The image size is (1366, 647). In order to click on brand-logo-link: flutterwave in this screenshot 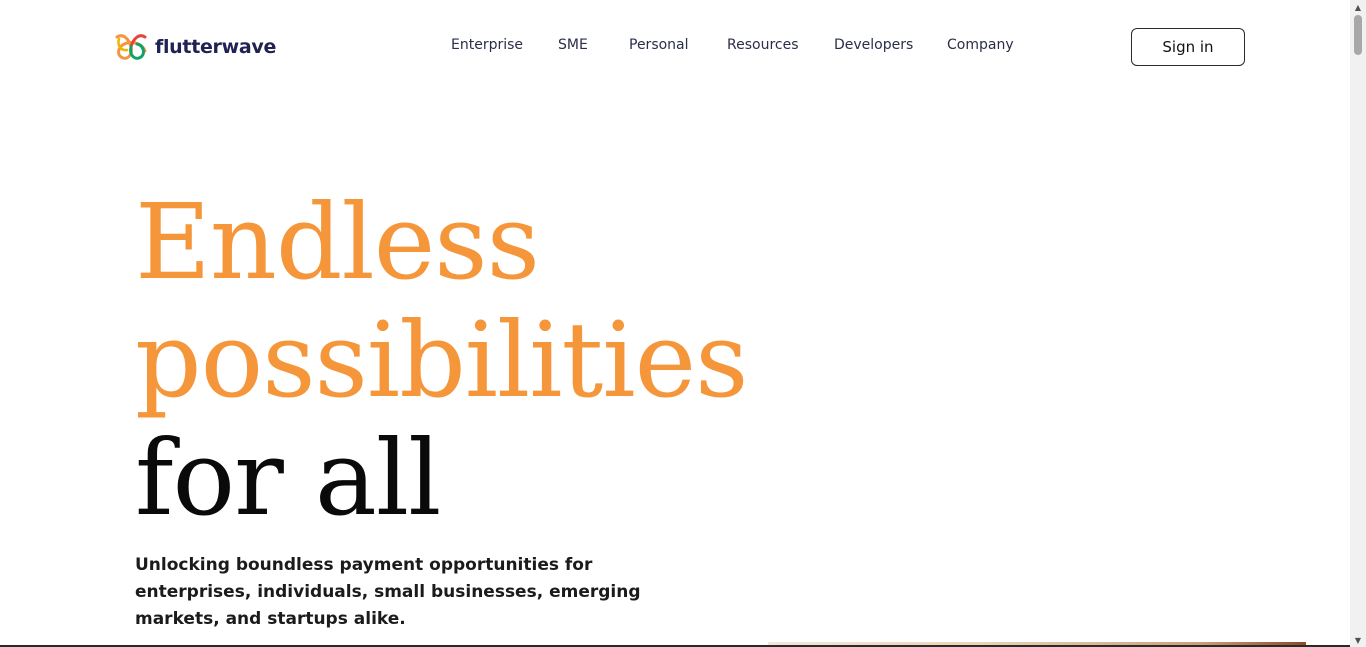, I will do `click(194, 47)`.